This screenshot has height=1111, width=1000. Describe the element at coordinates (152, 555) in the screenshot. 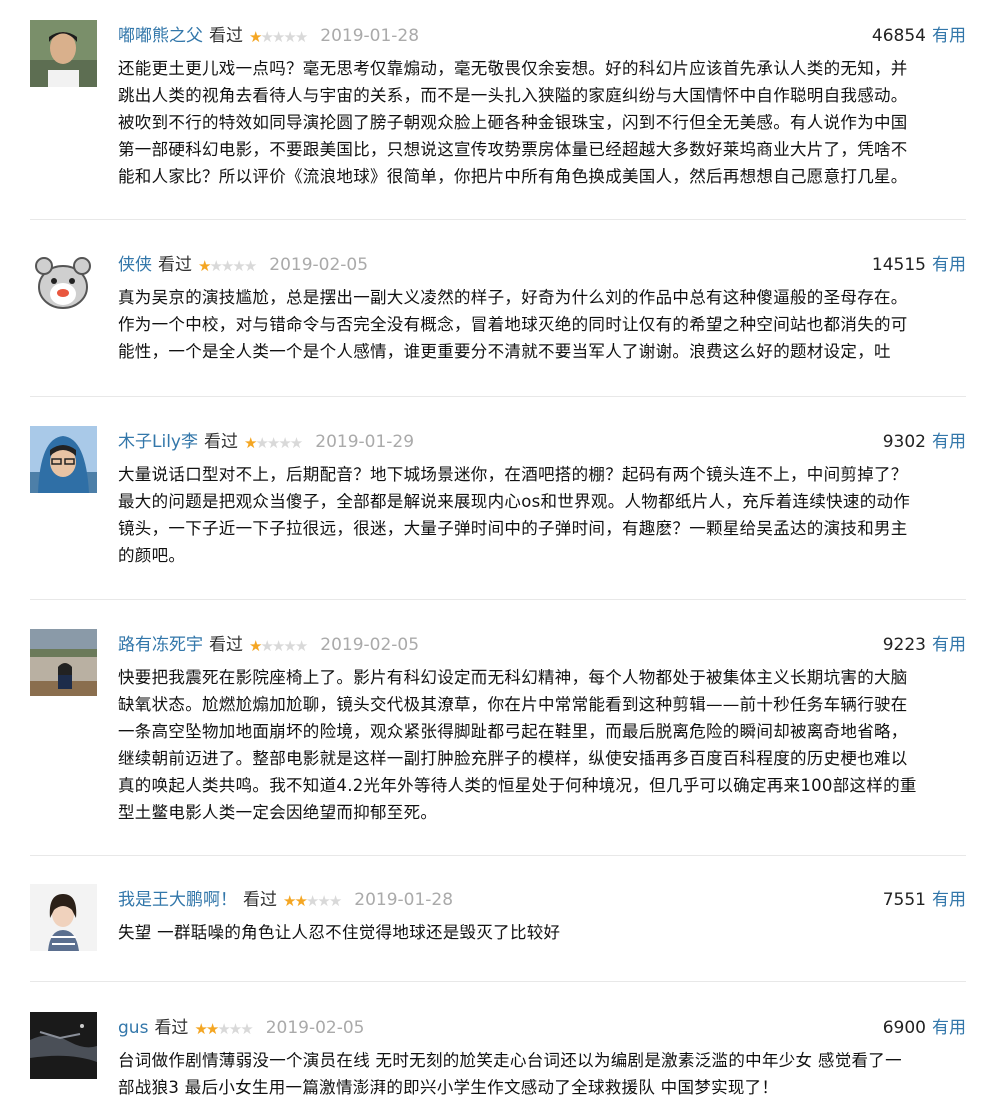

I see `review-line: 的颜吧。` at that location.